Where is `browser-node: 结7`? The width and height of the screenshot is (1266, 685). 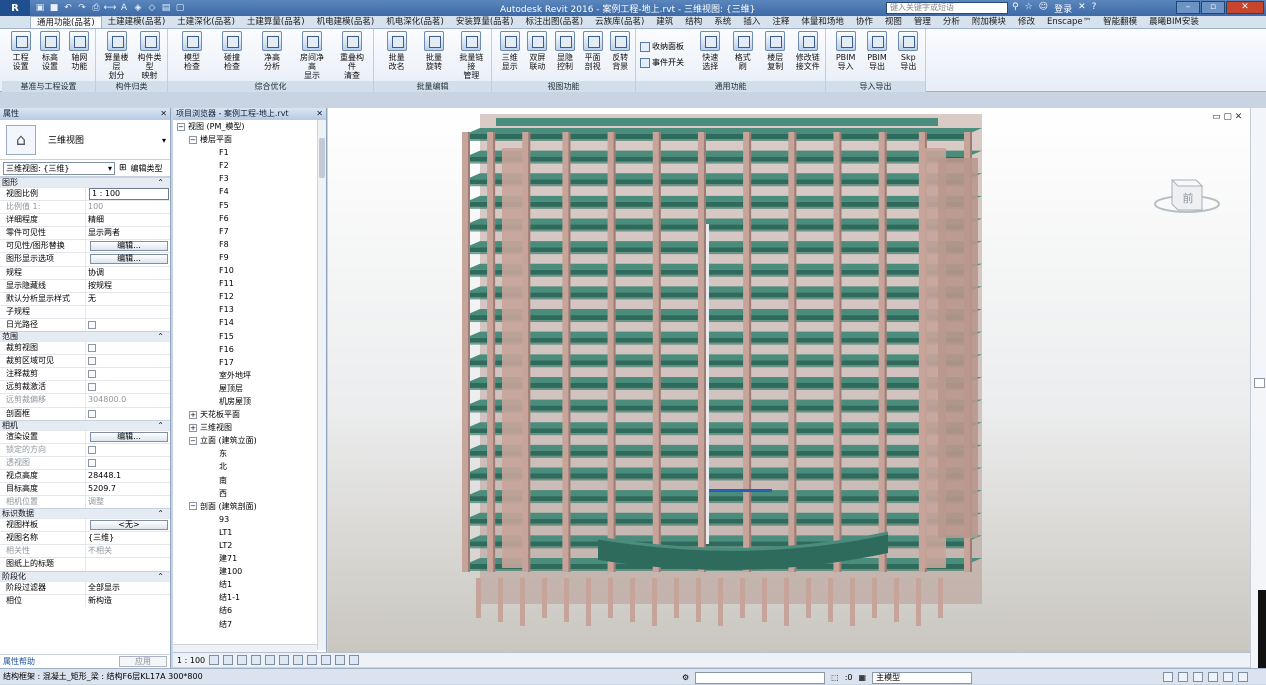
browser-node: 结7 is located at coordinates (245, 624).